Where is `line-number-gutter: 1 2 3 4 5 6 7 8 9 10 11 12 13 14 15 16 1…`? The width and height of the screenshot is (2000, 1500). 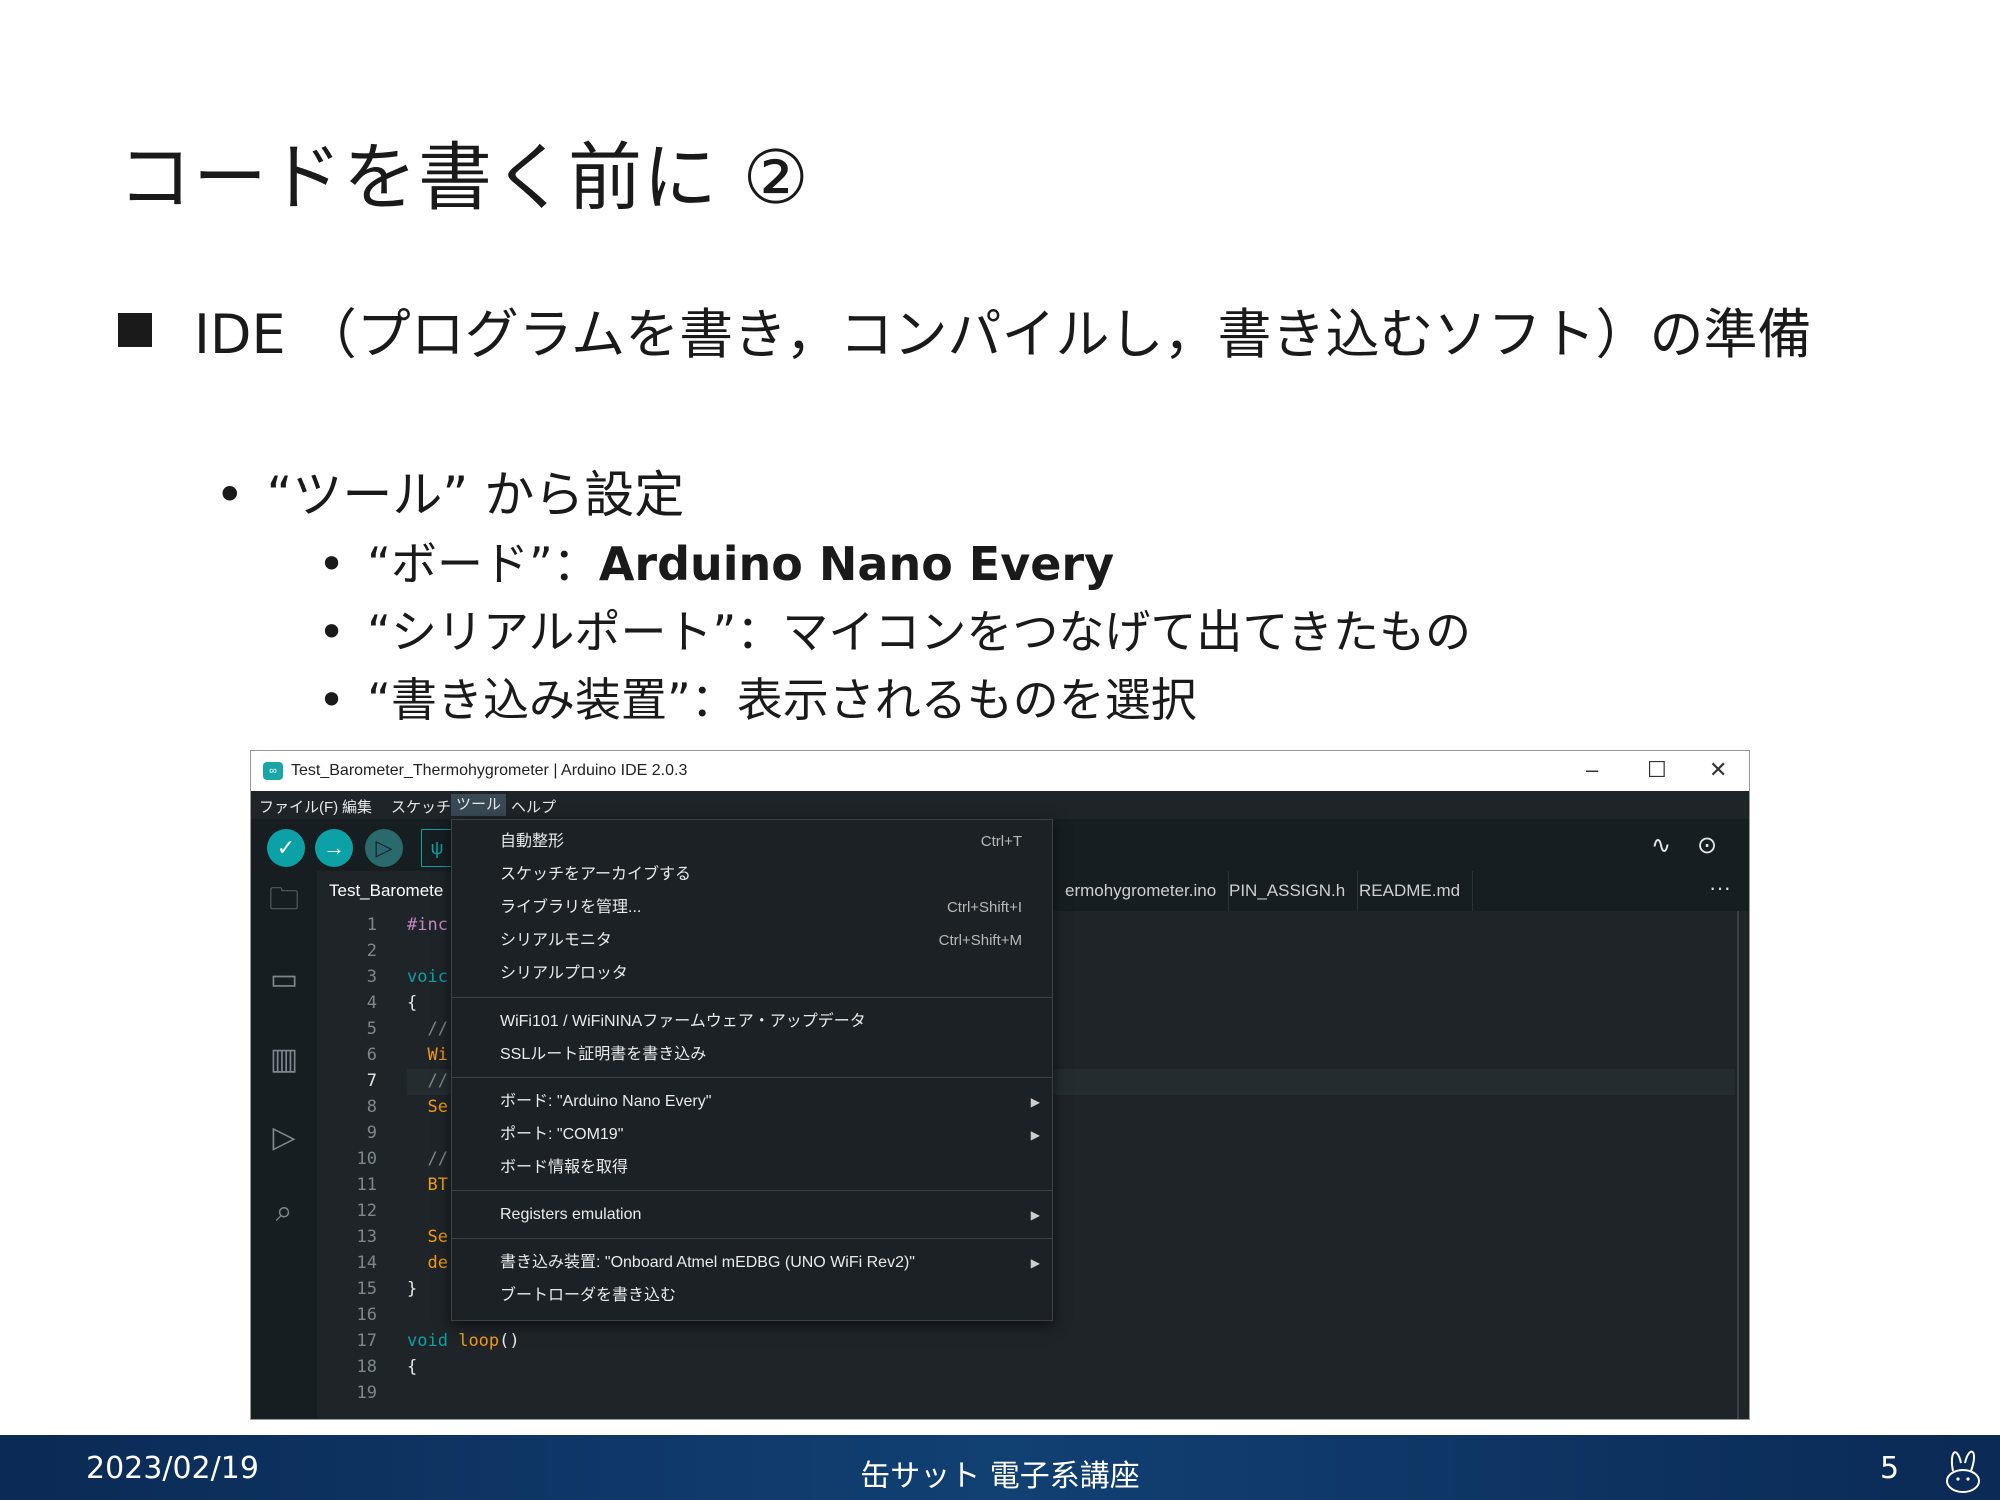
line-number-gutter: 1 2 3 4 5 6 7 8 9 10 11 12 13 14 15 16 1… is located at coordinates (362, 1165).